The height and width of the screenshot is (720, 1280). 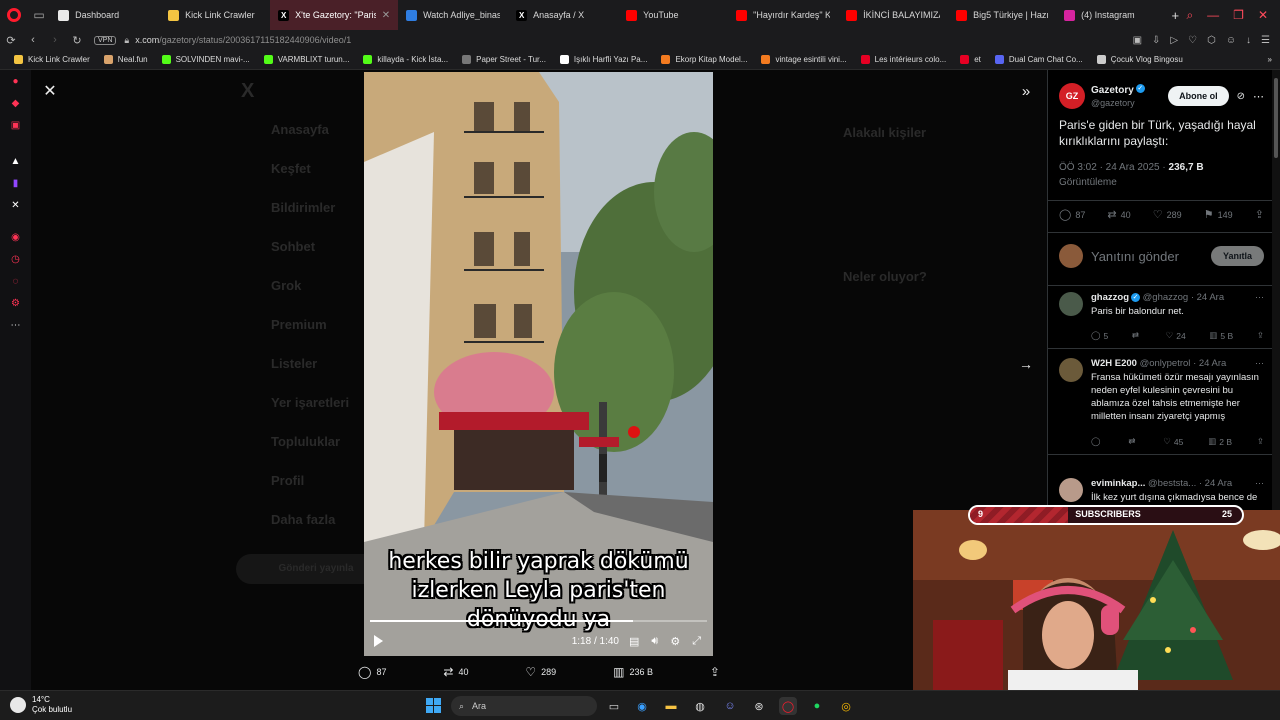 I want to click on gazetory-avatar: GZ, so click(x=1072, y=96).